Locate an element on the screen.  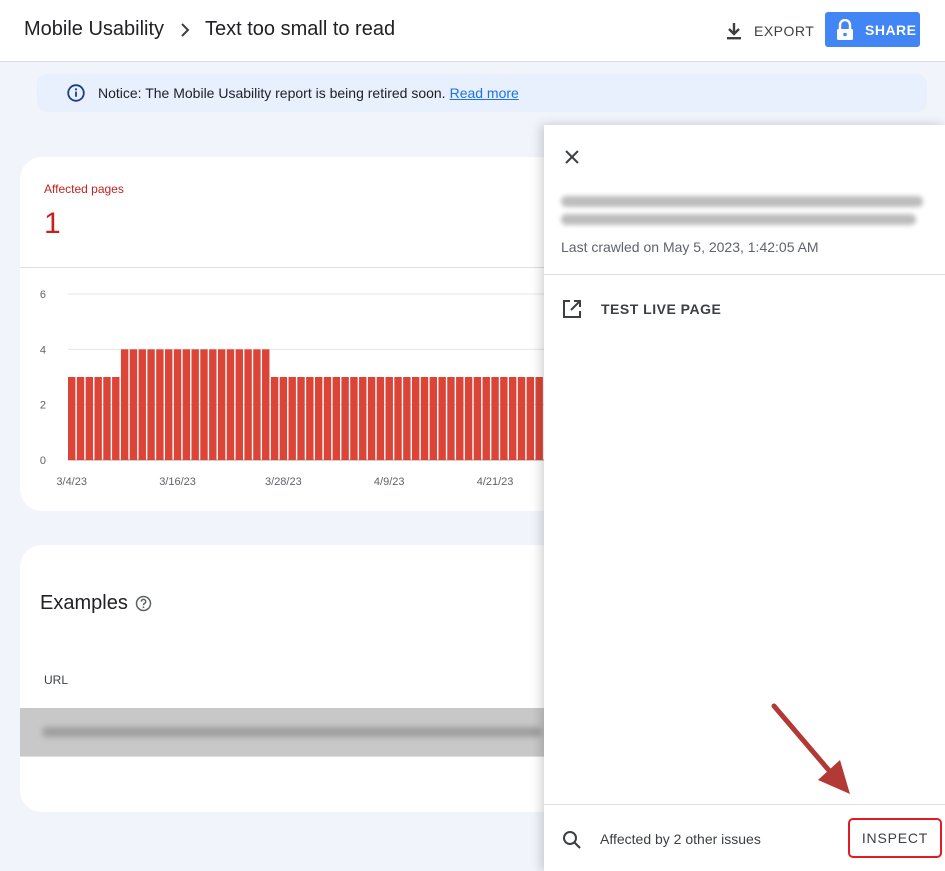
chevron-right-icon is located at coordinates (185, 30).